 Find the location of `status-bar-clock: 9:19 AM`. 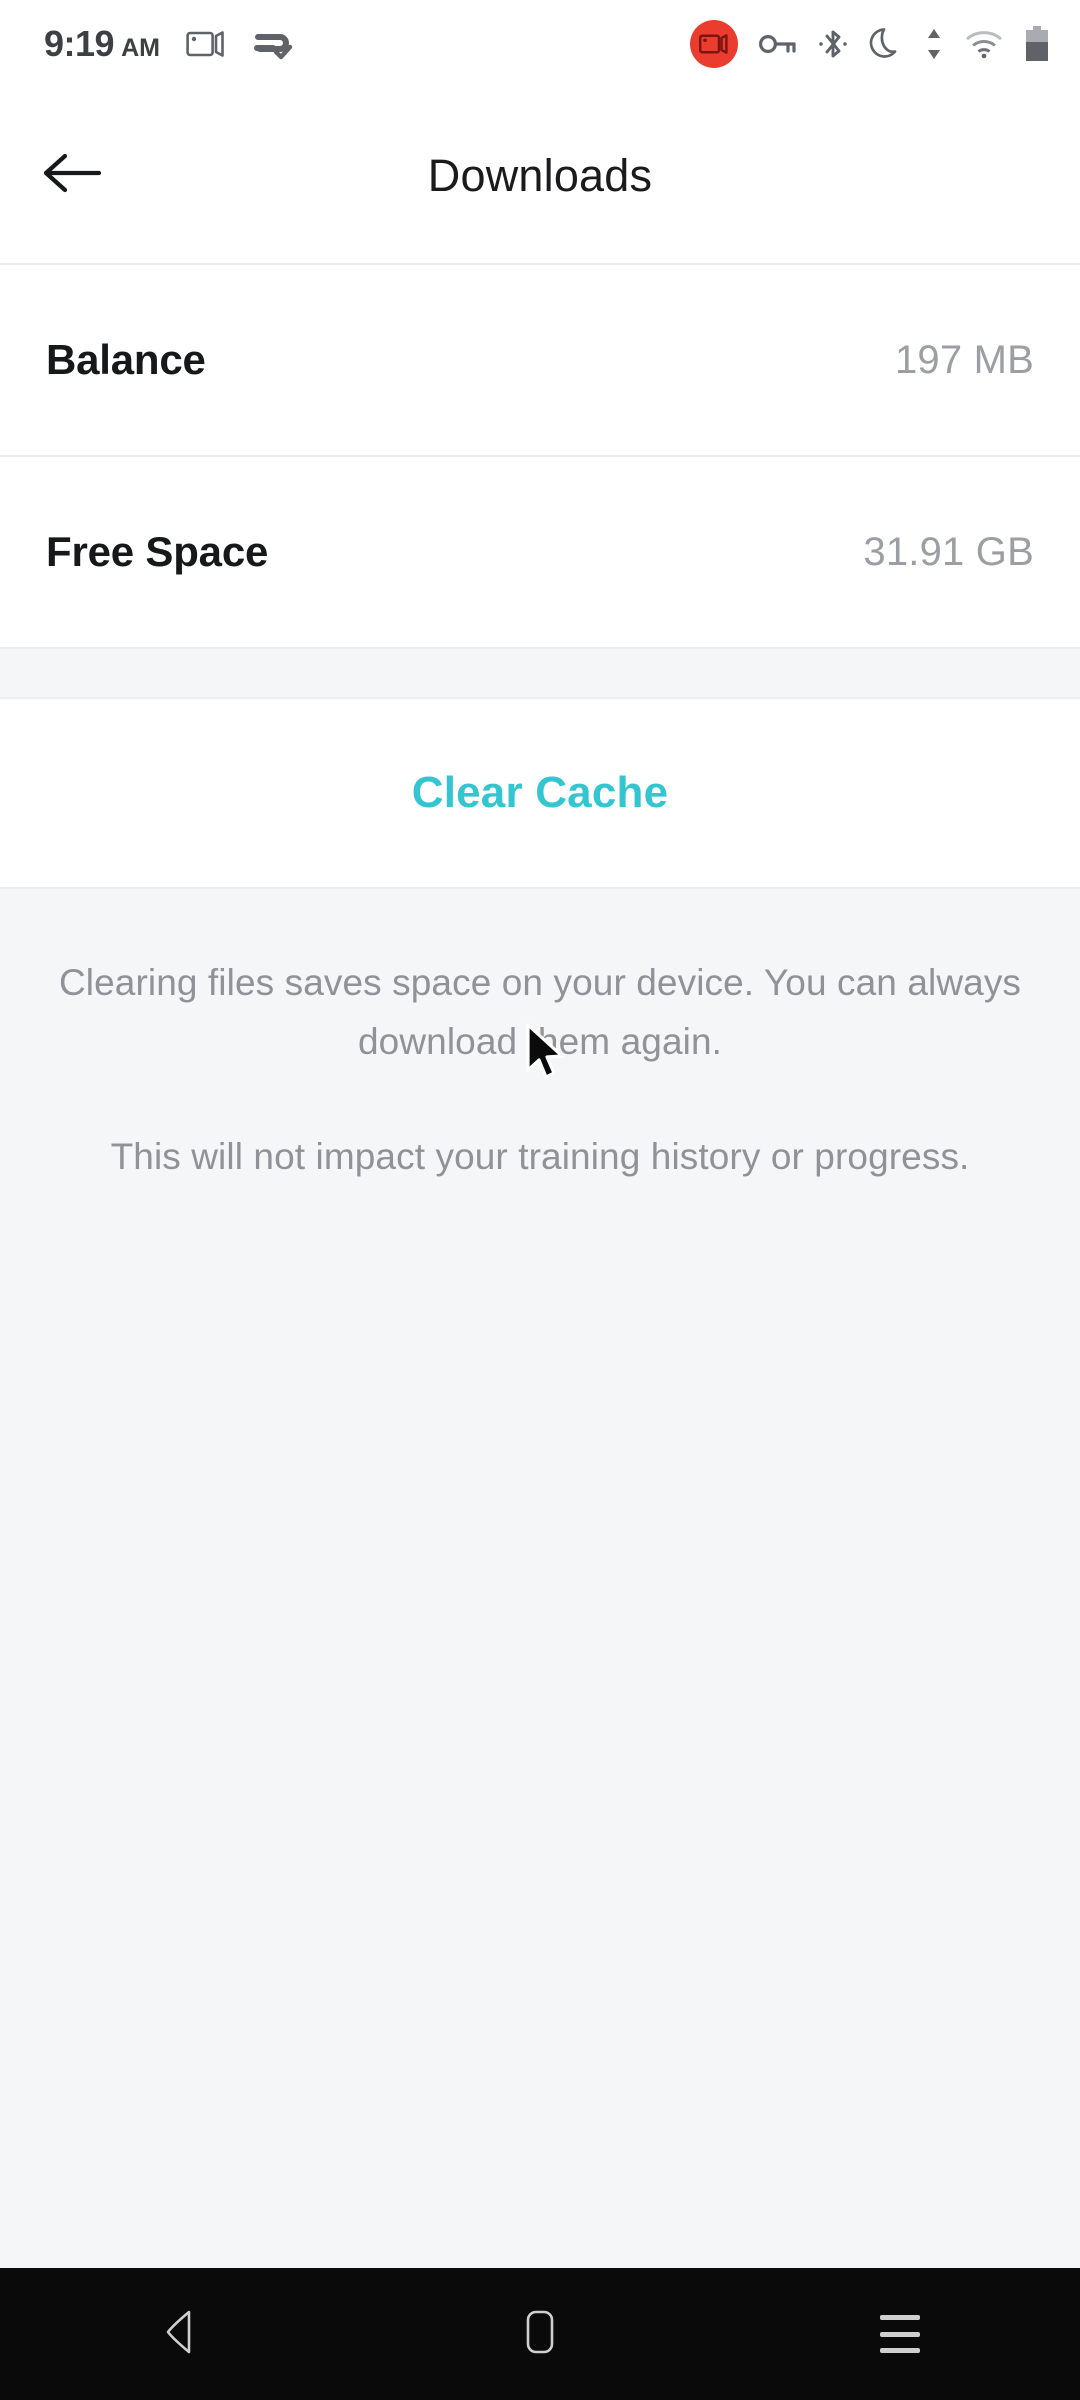

status-bar-clock: 9:19 AM is located at coordinates (102, 44).